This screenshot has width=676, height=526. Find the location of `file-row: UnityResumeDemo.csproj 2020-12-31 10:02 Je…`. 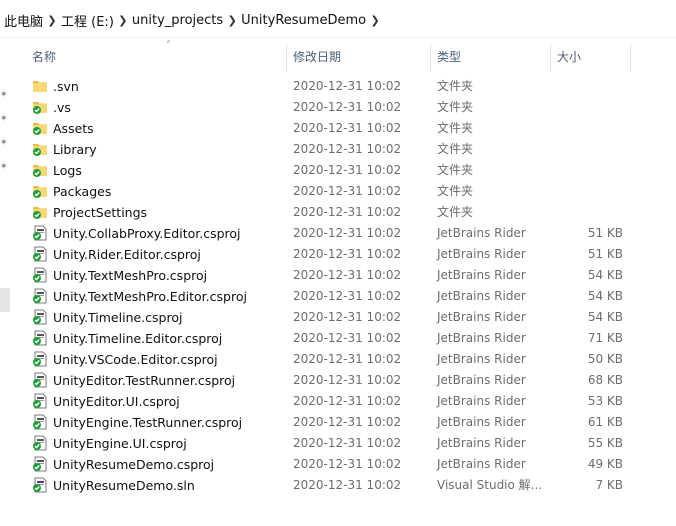

file-row: UnityResumeDemo.csproj 2020-12-31 10:02 Je… is located at coordinates (326, 464).